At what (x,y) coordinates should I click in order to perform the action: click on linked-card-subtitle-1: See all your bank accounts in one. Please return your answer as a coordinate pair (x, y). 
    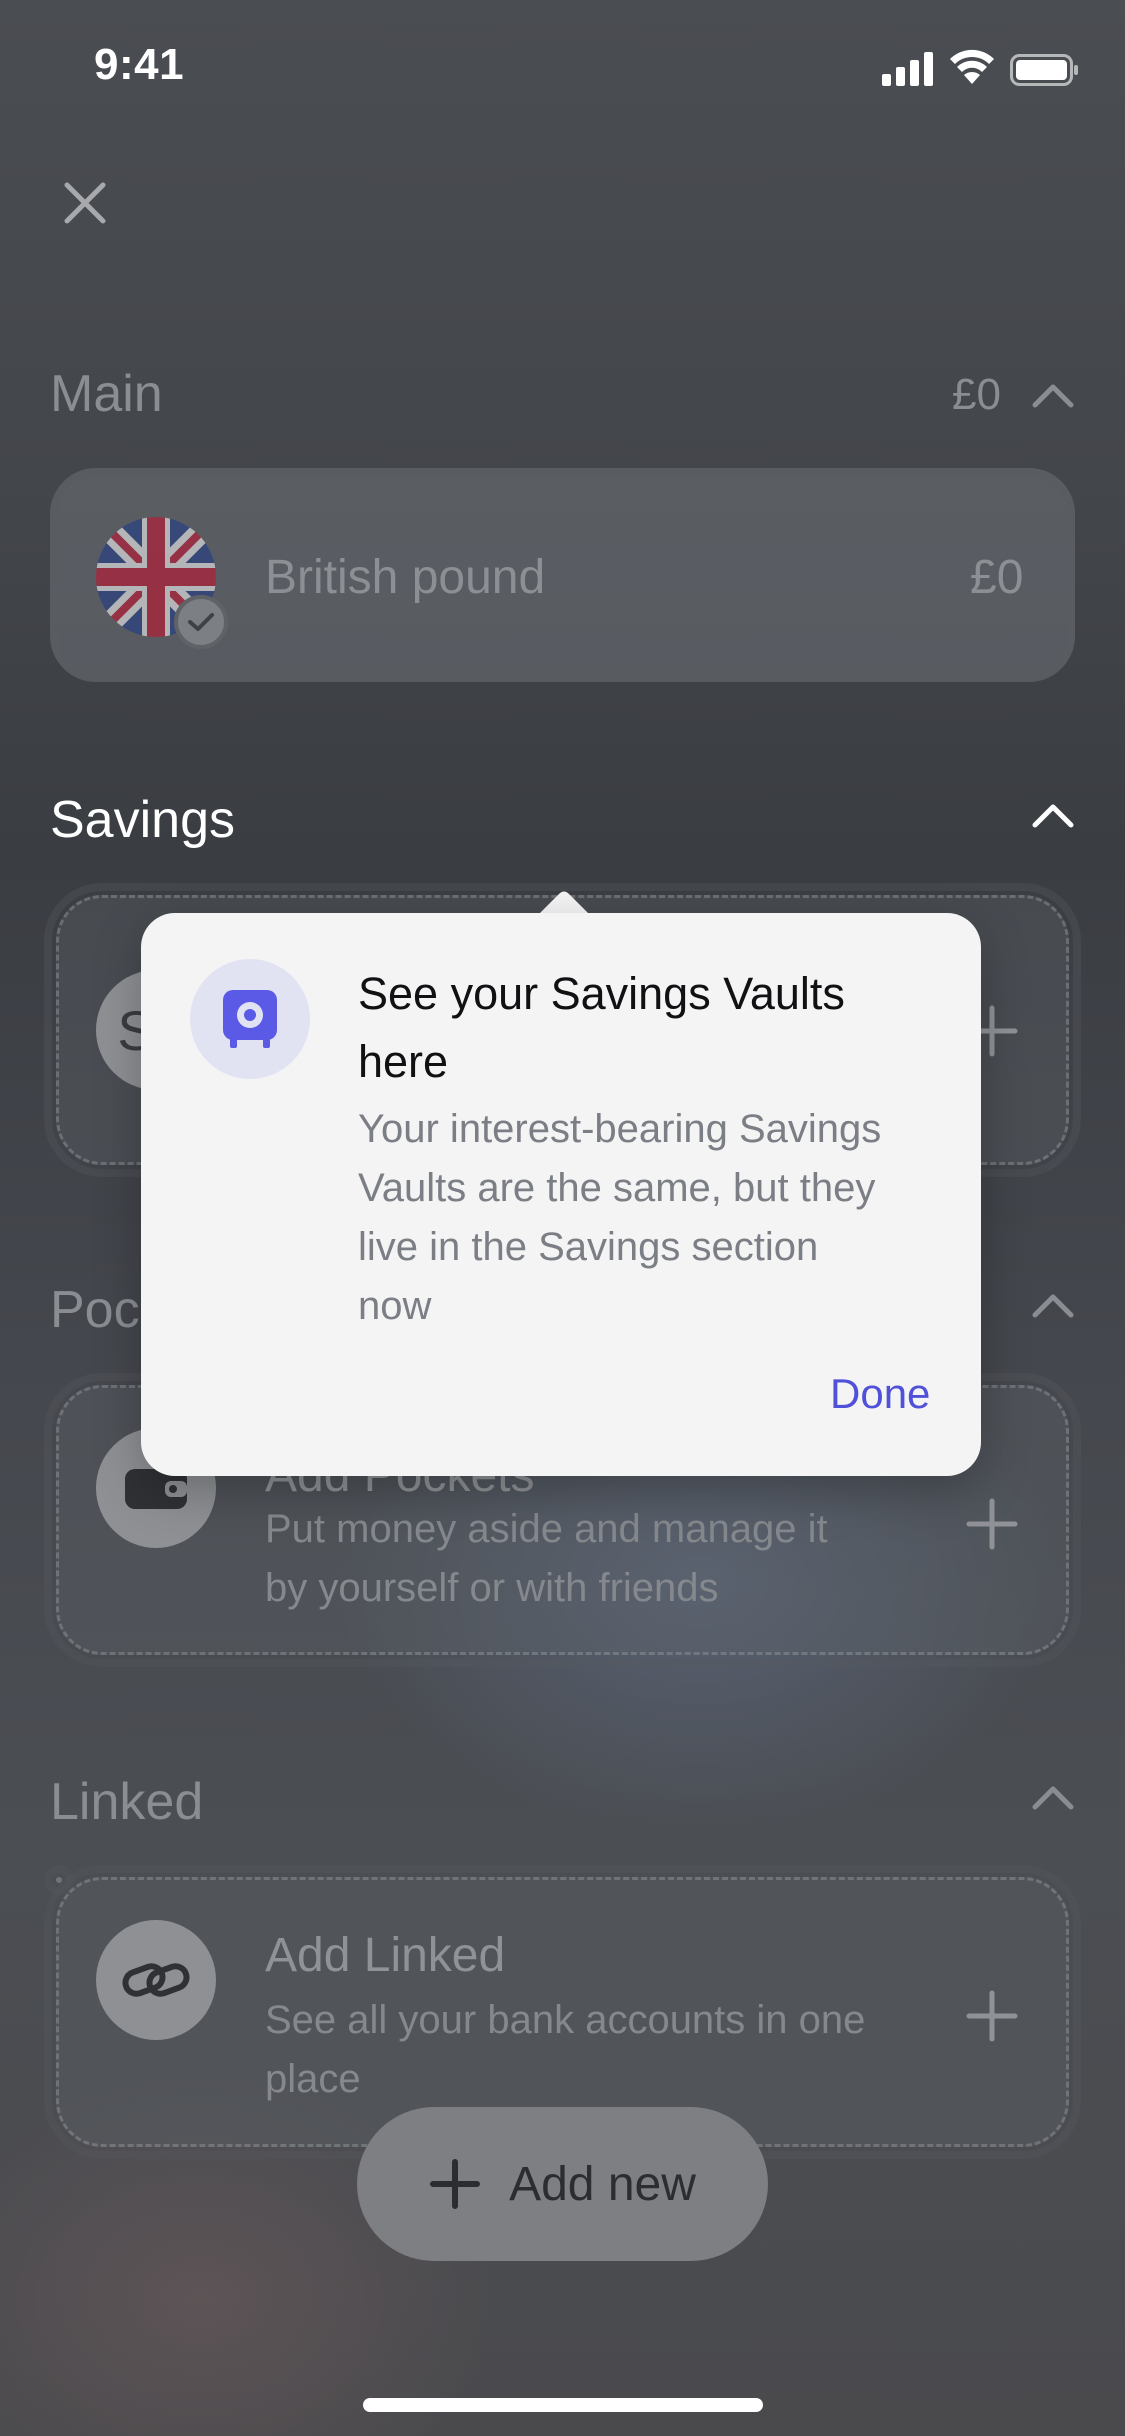
    Looking at the image, I should click on (565, 2020).